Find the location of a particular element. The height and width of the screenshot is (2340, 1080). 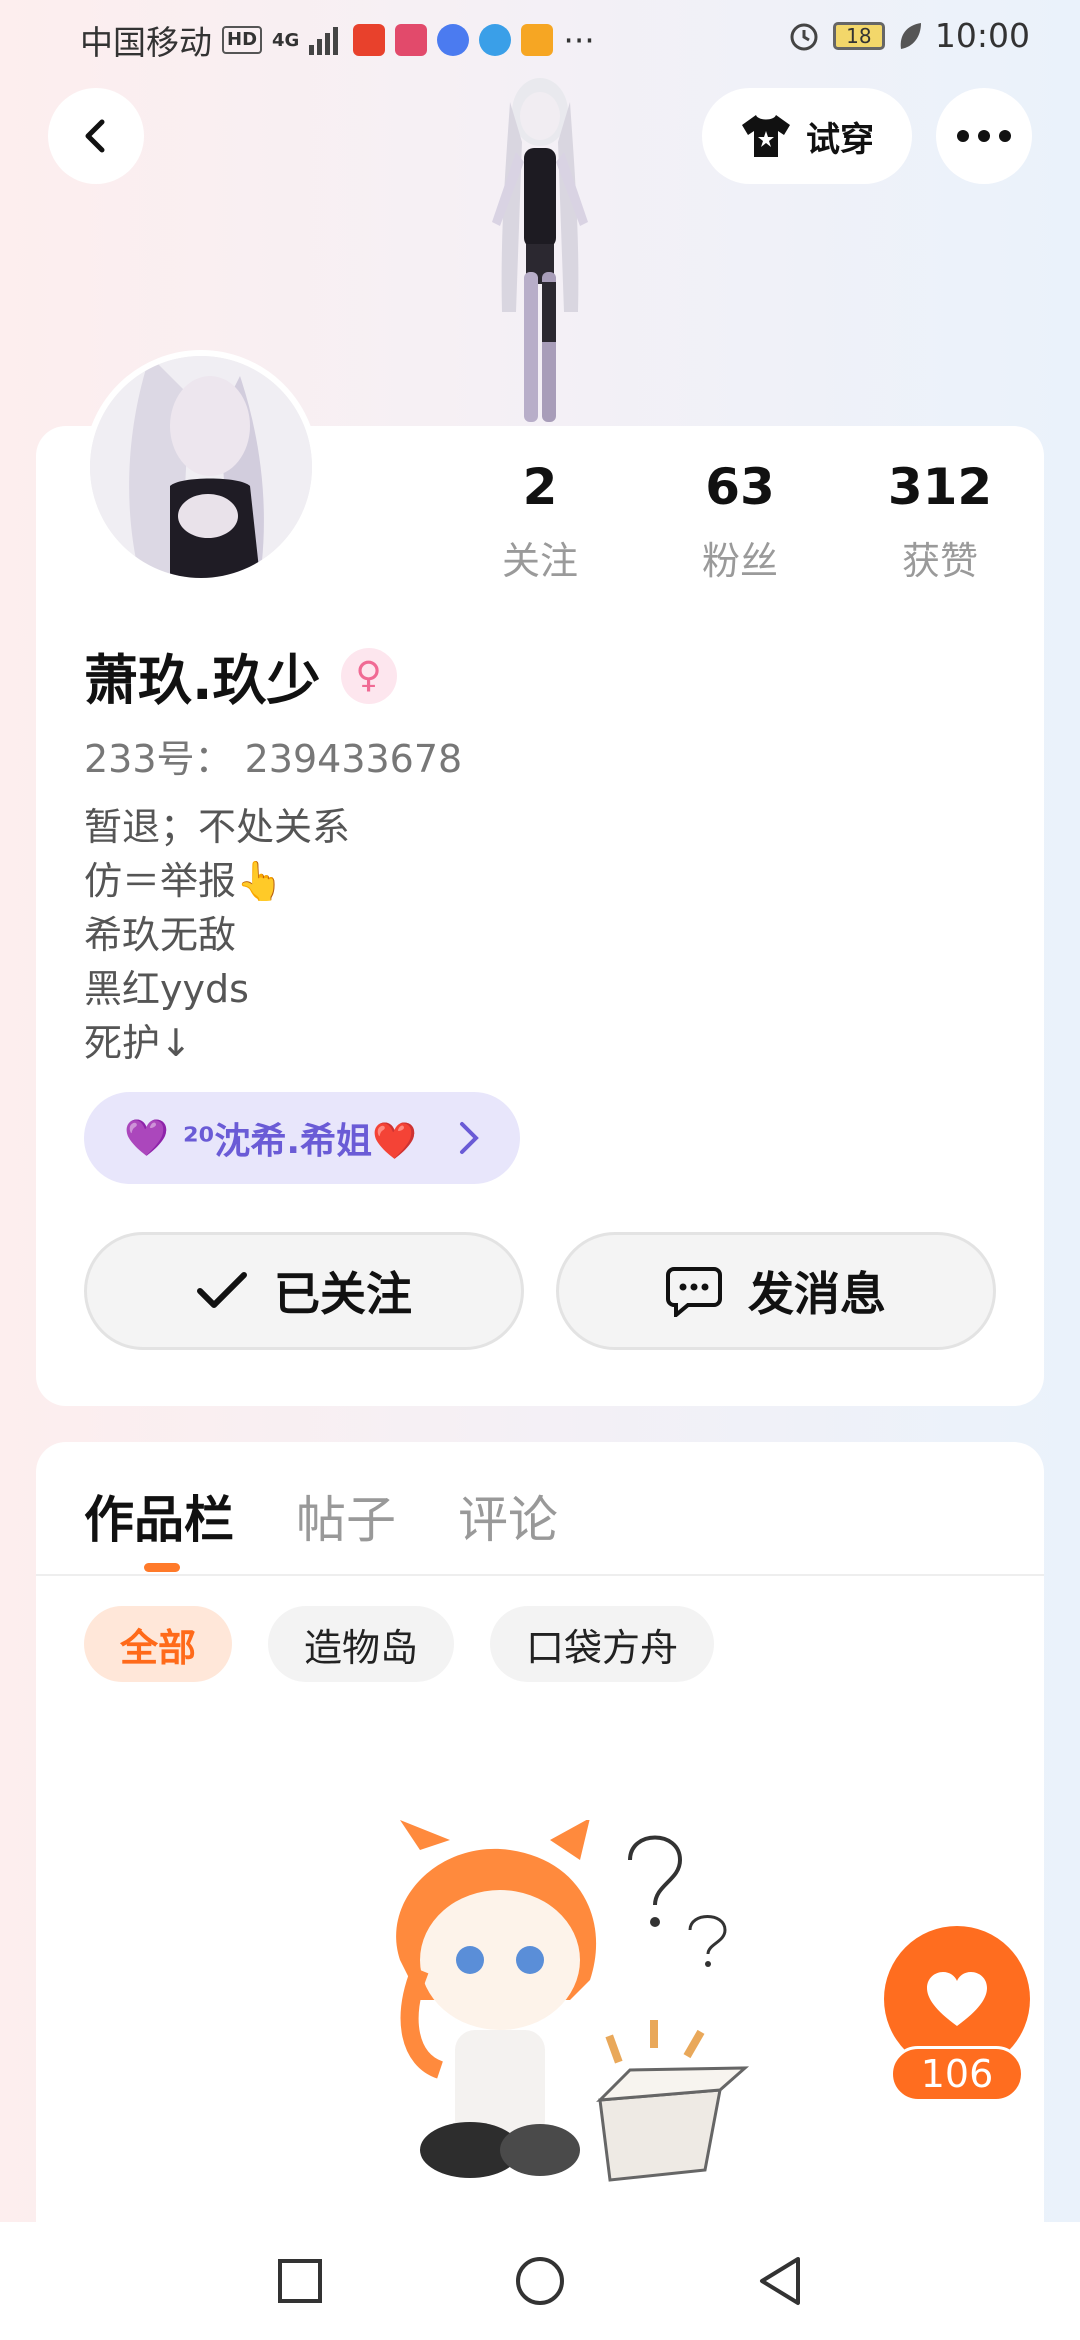

recent-apps-icon is located at coordinates (300, 2281).